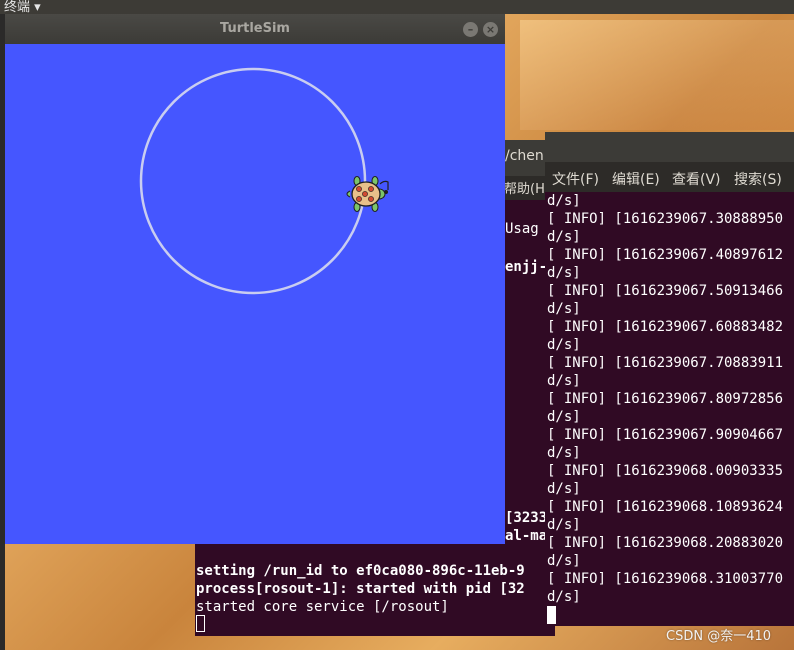 Image resolution: width=794 pixels, height=650 pixels. I want to click on log-line: [ INFO] [1616239067.40897612, so click(665, 255).